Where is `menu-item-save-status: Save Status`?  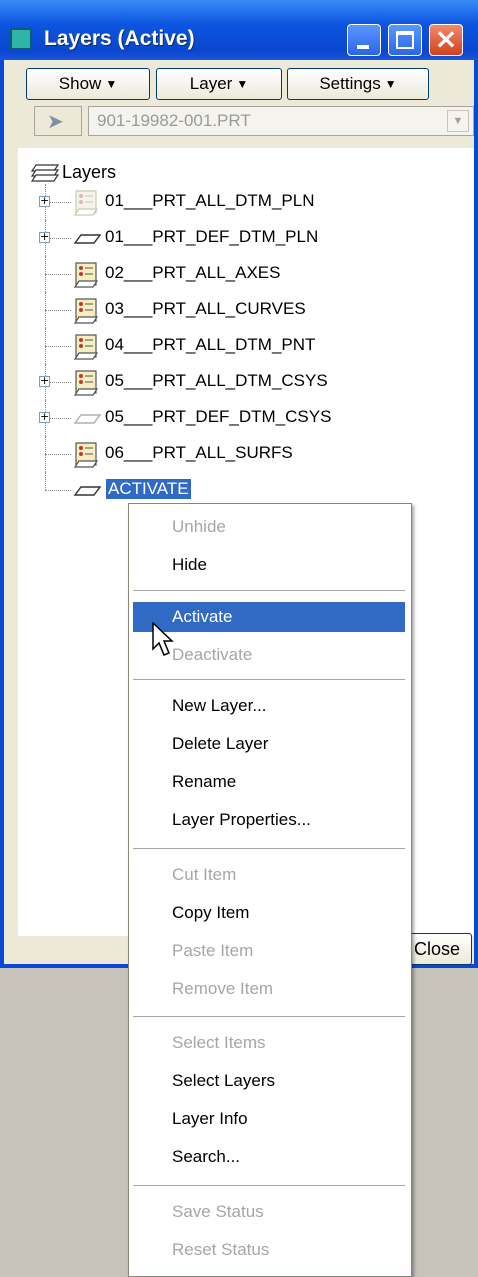
menu-item-save-status: Save Status is located at coordinates (269, 1212).